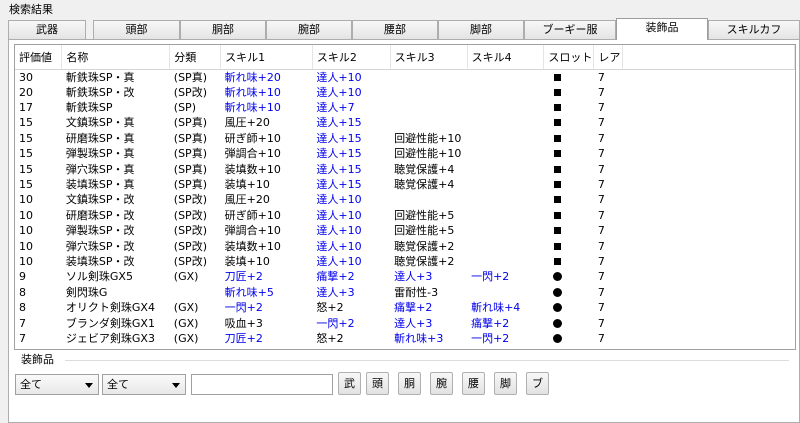 Image resolution: width=800 pixels, height=423 pixels. I want to click on cell-skill1: 一閃+2, so click(243, 308).